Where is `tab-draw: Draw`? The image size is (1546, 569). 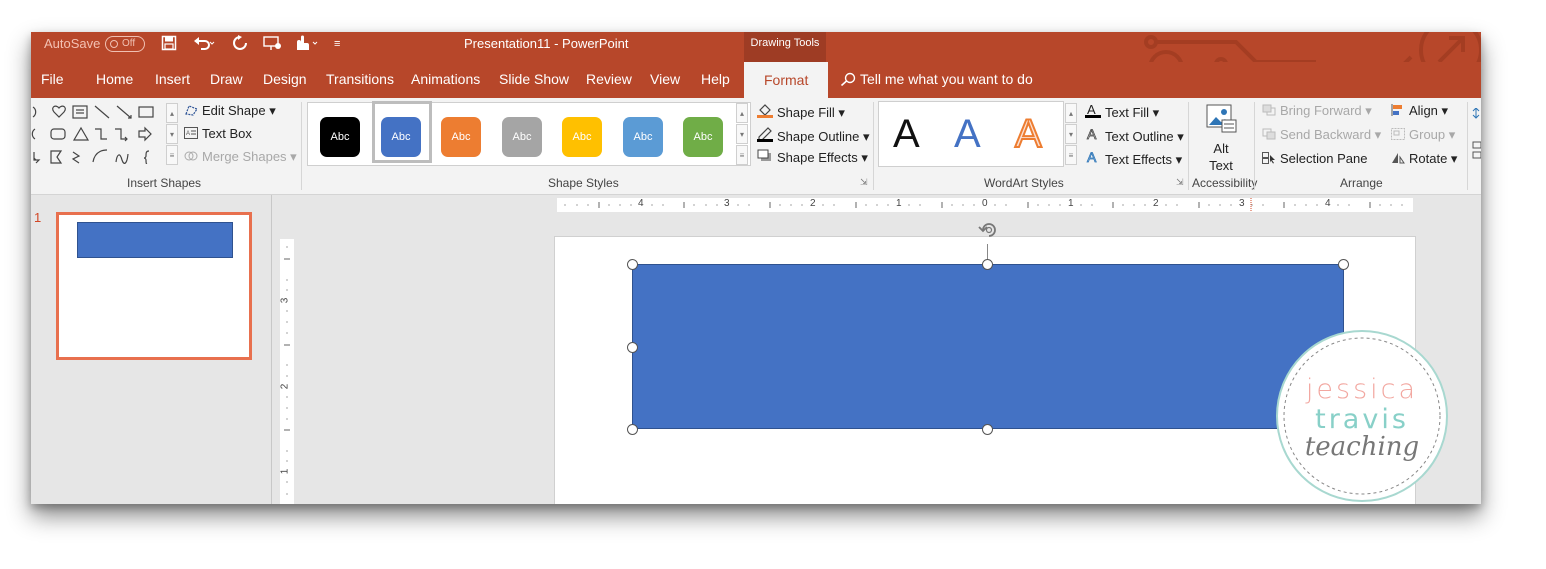 tab-draw: Draw is located at coordinates (226, 79).